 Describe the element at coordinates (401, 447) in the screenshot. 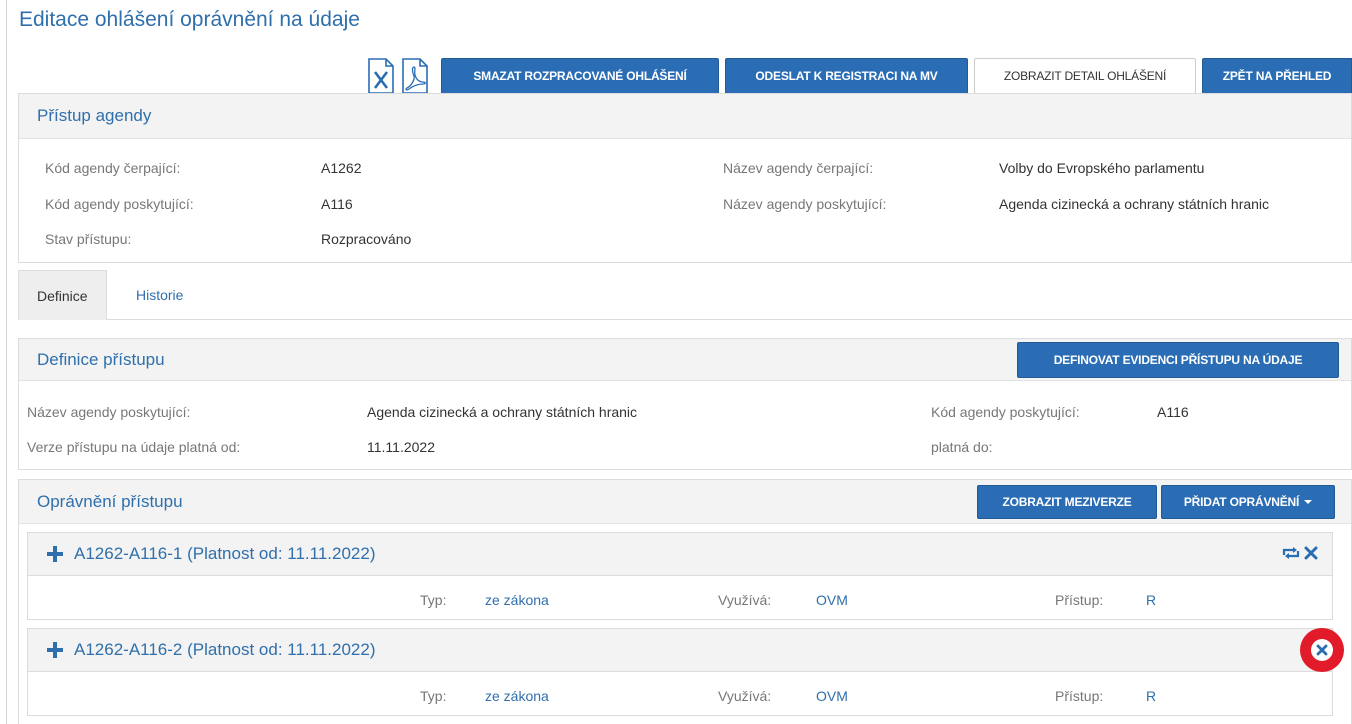

I see `version-valid-from-value: 11.11.2022` at that location.